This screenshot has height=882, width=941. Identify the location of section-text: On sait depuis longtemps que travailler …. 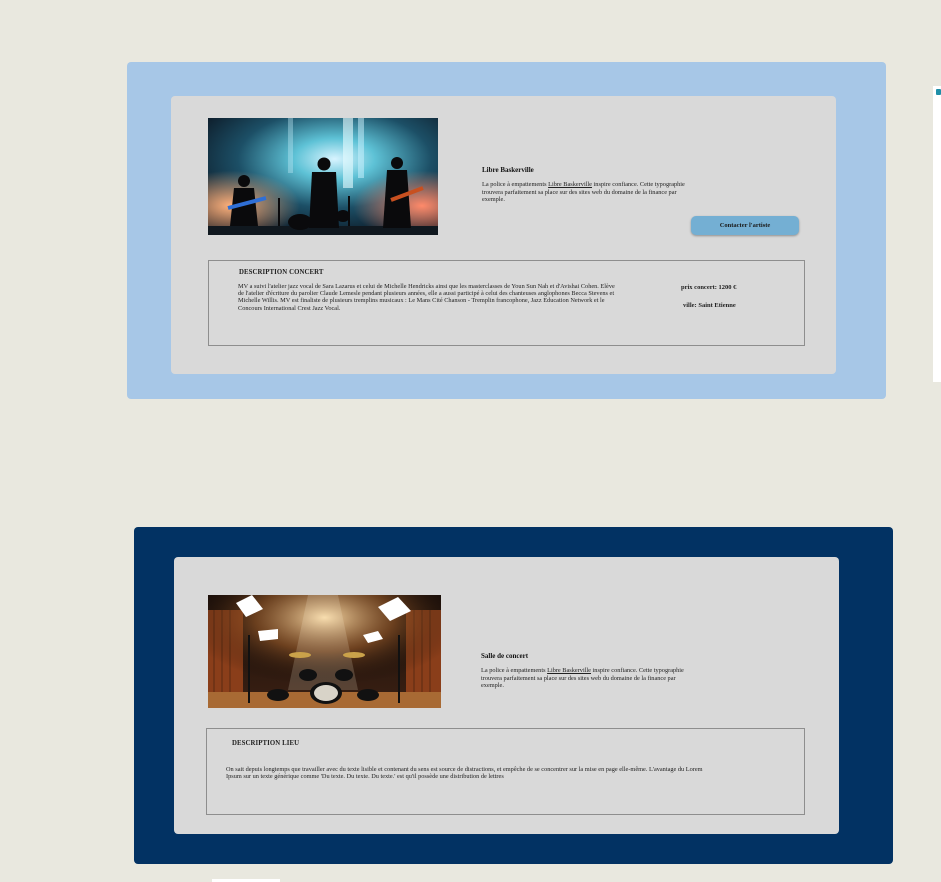
(464, 773).